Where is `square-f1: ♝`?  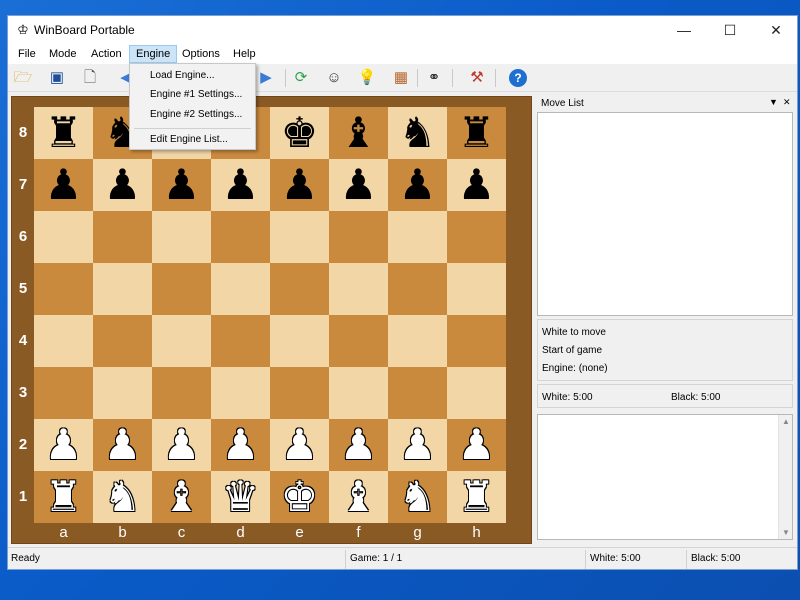 square-f1: ♝ is located at coordinates (358, 497).